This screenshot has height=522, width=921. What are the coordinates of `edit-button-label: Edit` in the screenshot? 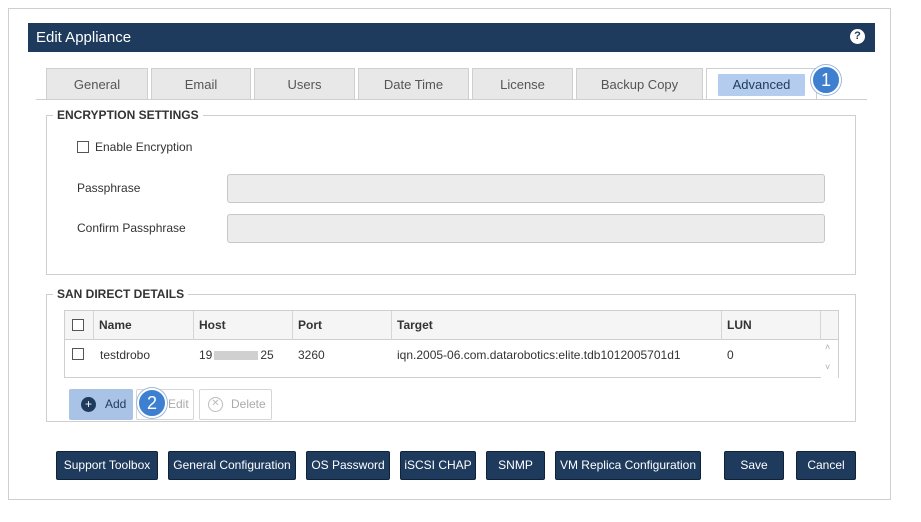 It's located at (178, 404).